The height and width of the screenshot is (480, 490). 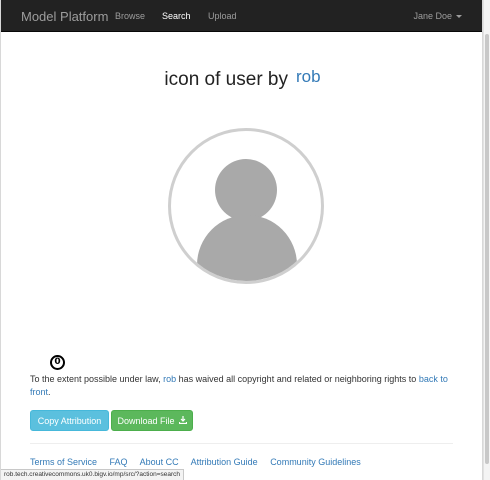 I want to click on user-menu: Jane Doe, so click(x=437, y=16).